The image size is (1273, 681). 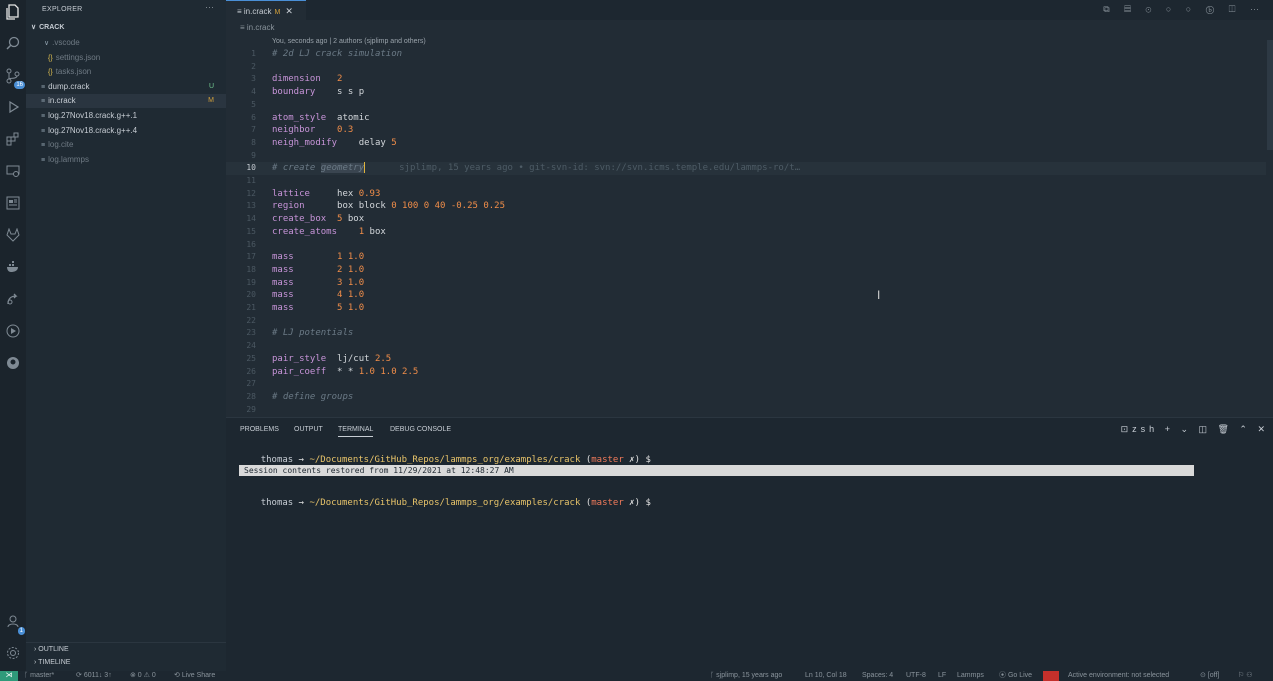 What do you see at coordinates (194, 676) in the screenshot?
I see `live-share-status: ⟲ Live Share` at bounding box center [194, 676].